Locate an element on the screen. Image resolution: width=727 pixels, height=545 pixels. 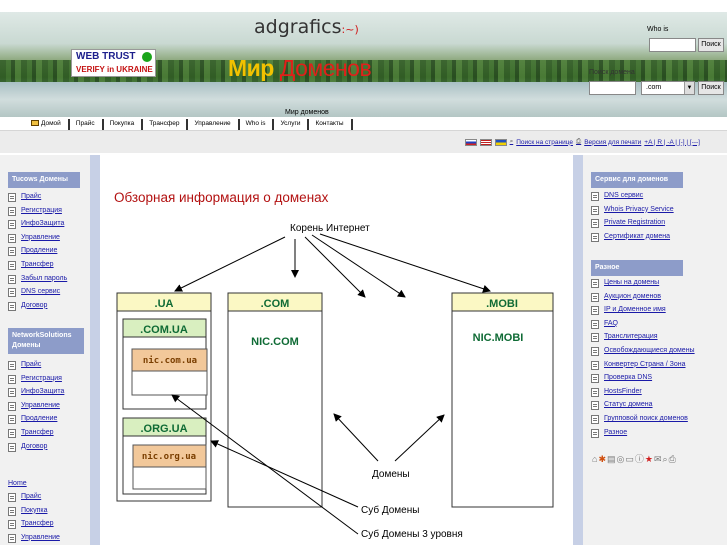
nav-transfer: Трансфер is located at coordinates (163, 124).